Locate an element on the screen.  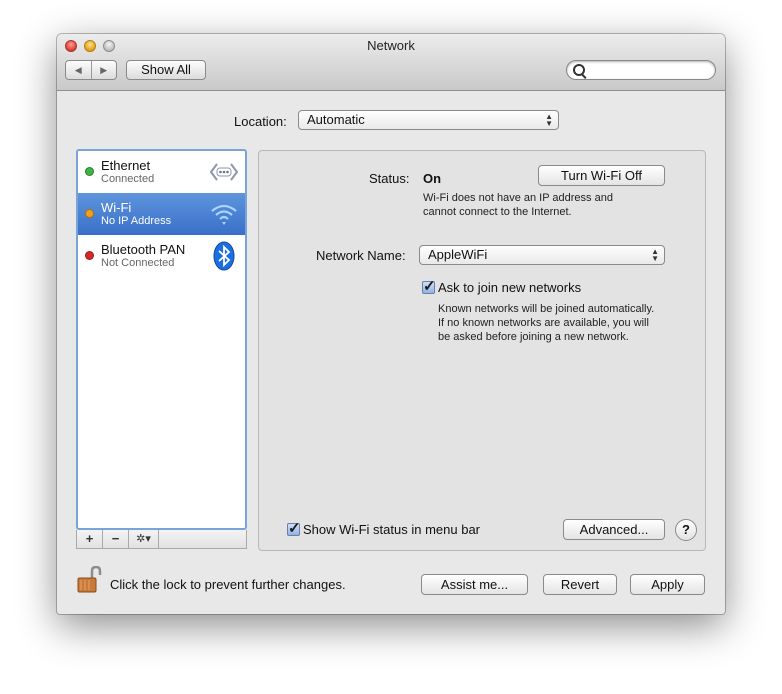
ask-join-label: Ask to join new networks is located at coordinates (509, 287).